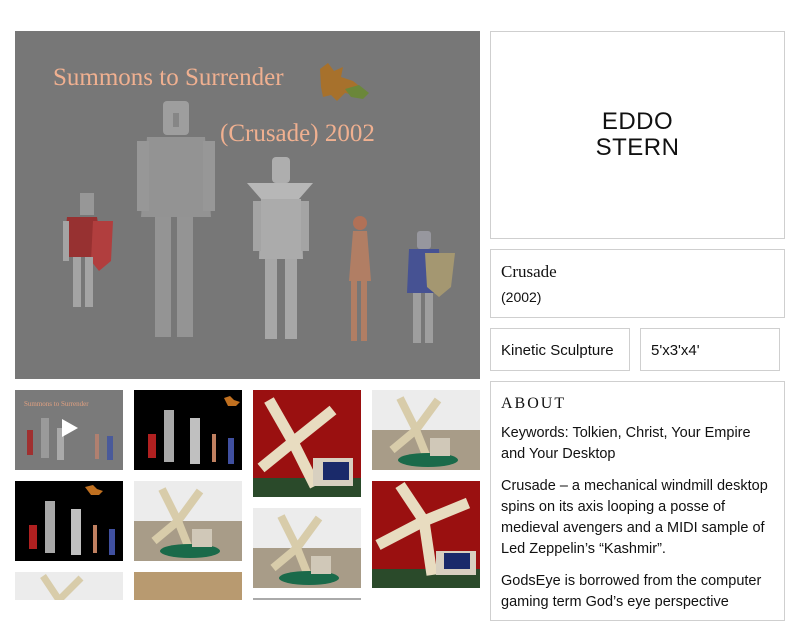 The height and width of the screenshot is (621, 800). I want to click on dimensions-tag: 5'x3'x4', so click(710, 349).